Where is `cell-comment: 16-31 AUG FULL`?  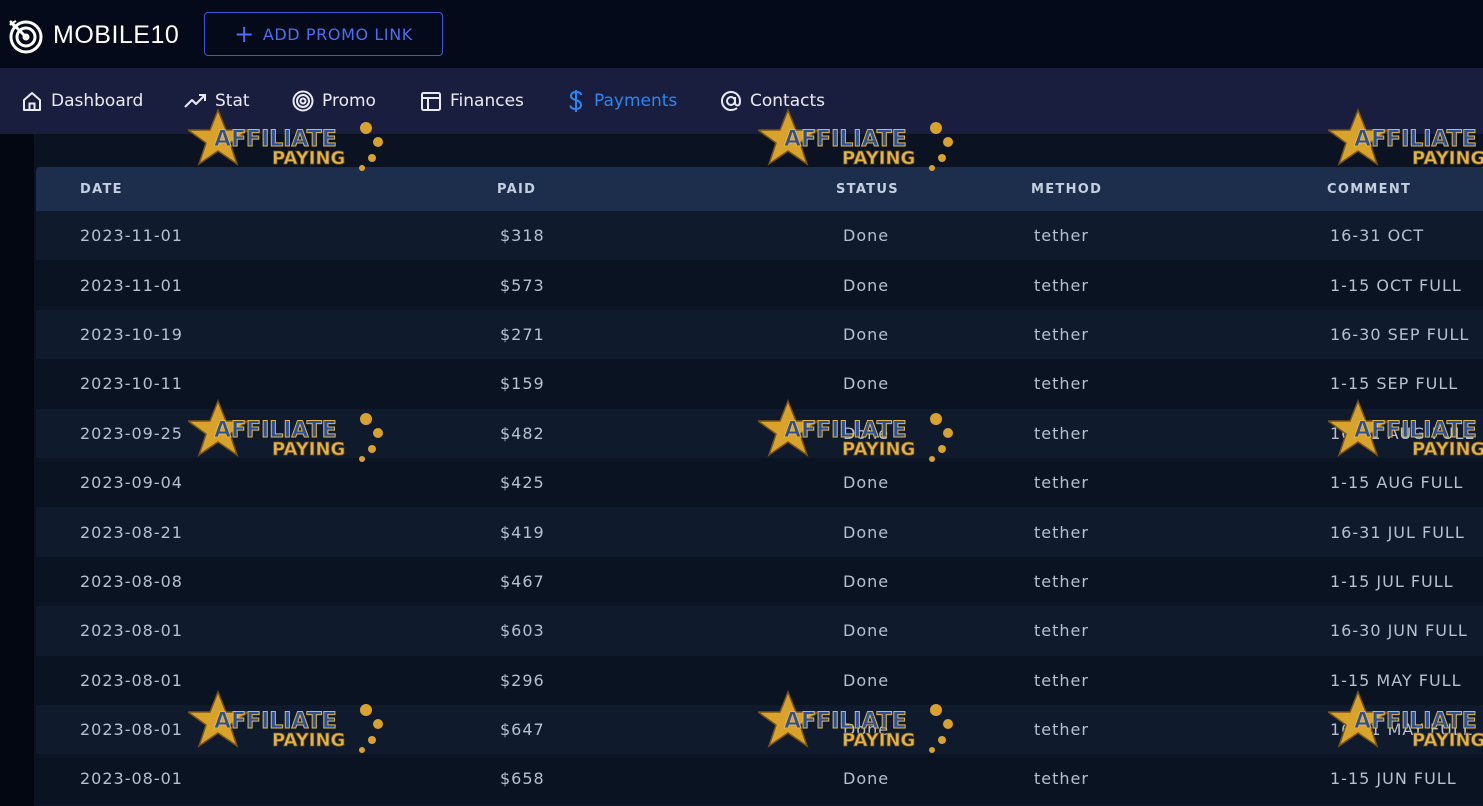
cell-comment: 16-31 AUG FULL is located at coordinates (1402, 433).